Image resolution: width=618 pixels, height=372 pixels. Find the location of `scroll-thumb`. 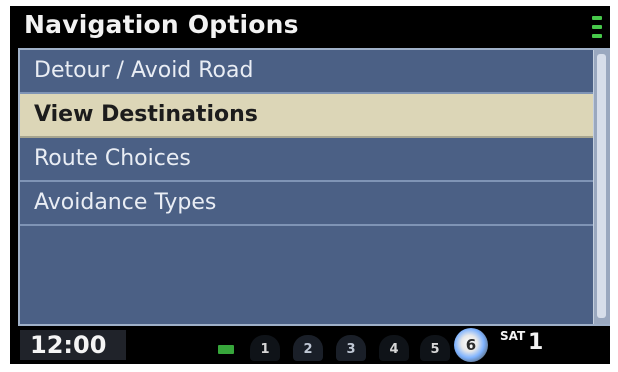

scroll-thumb is located at coordinates (601, 186).